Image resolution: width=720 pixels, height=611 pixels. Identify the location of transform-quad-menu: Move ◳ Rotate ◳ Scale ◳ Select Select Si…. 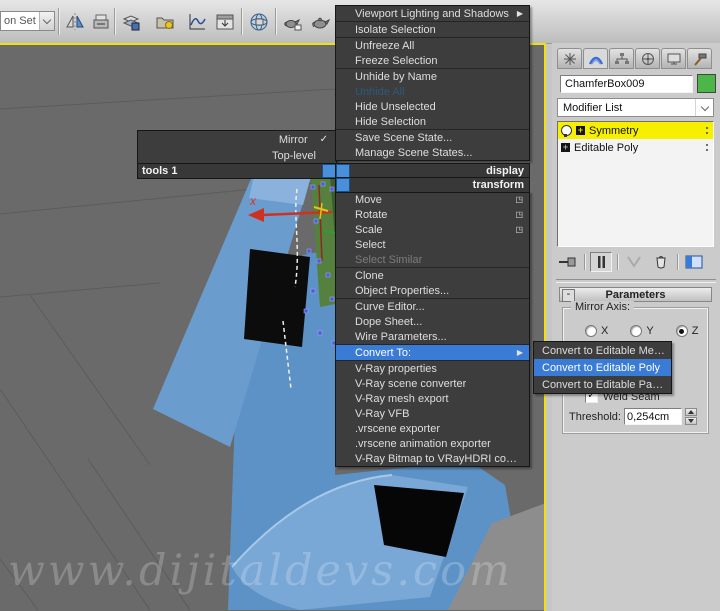
(432, 329).